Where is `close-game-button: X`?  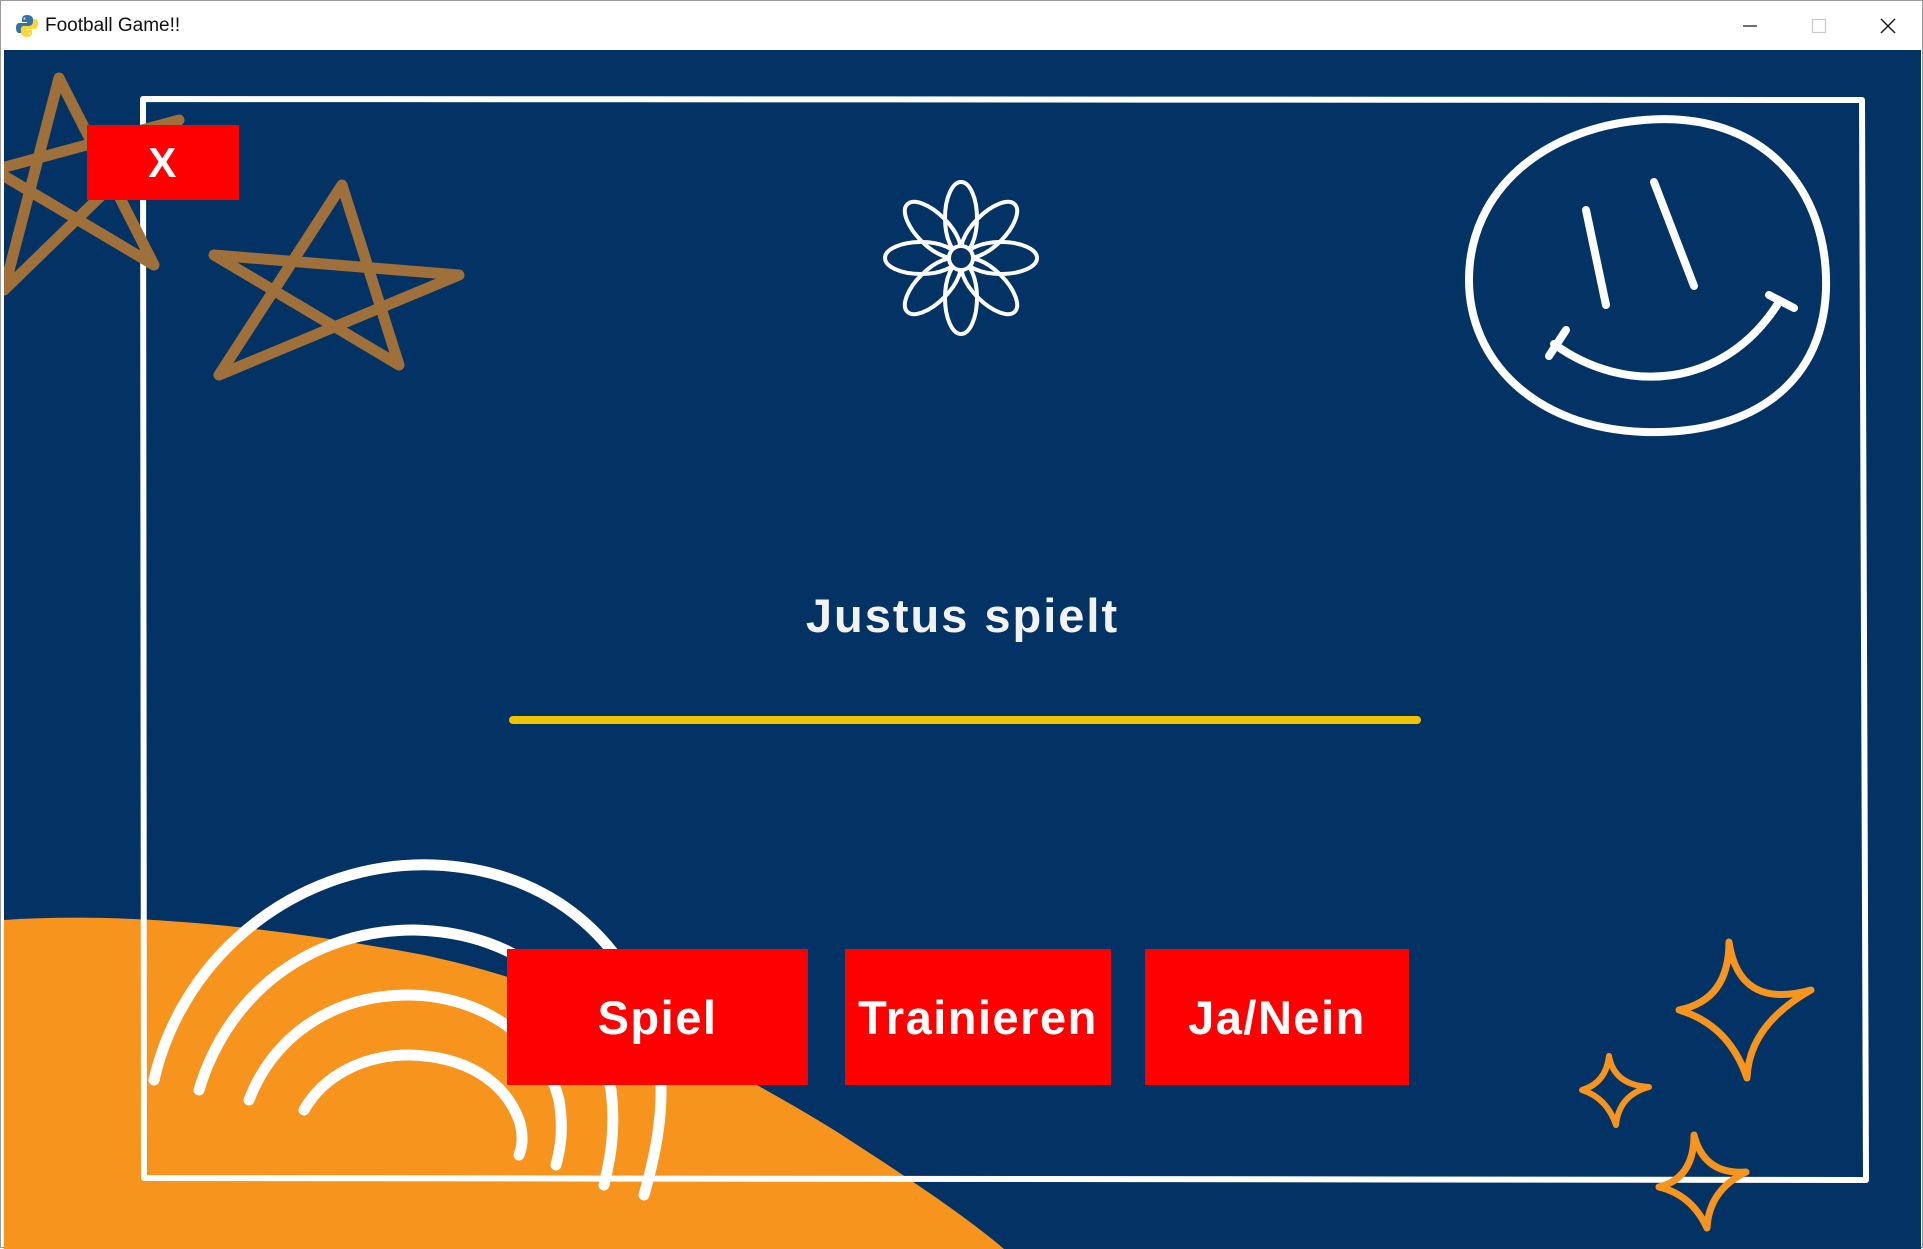
close-game-button: X is located at coordinates (163, 162).